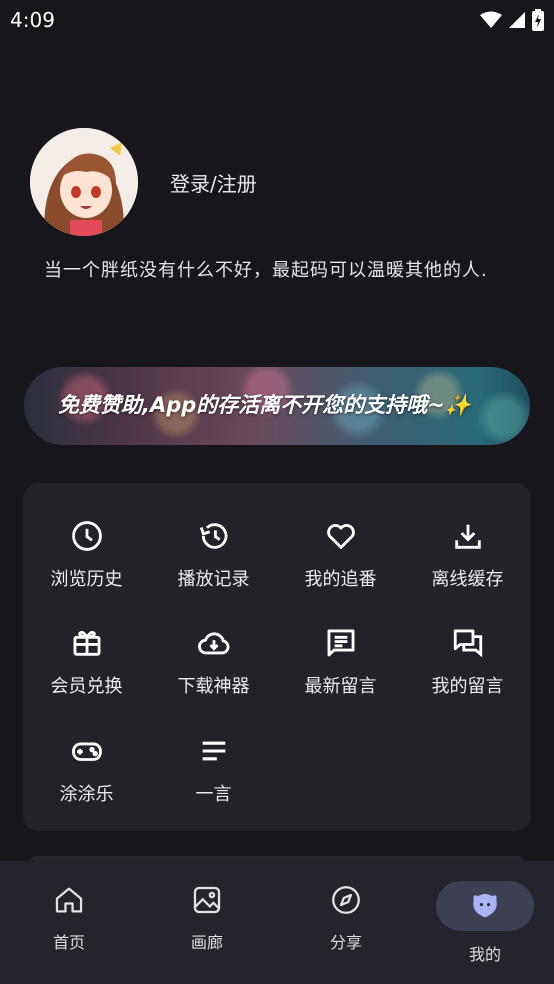  What do you see at coordinates (340, 686) in the screenshot?
I see `grid-item-label: 最新留言` at bounding box center [340, 686].